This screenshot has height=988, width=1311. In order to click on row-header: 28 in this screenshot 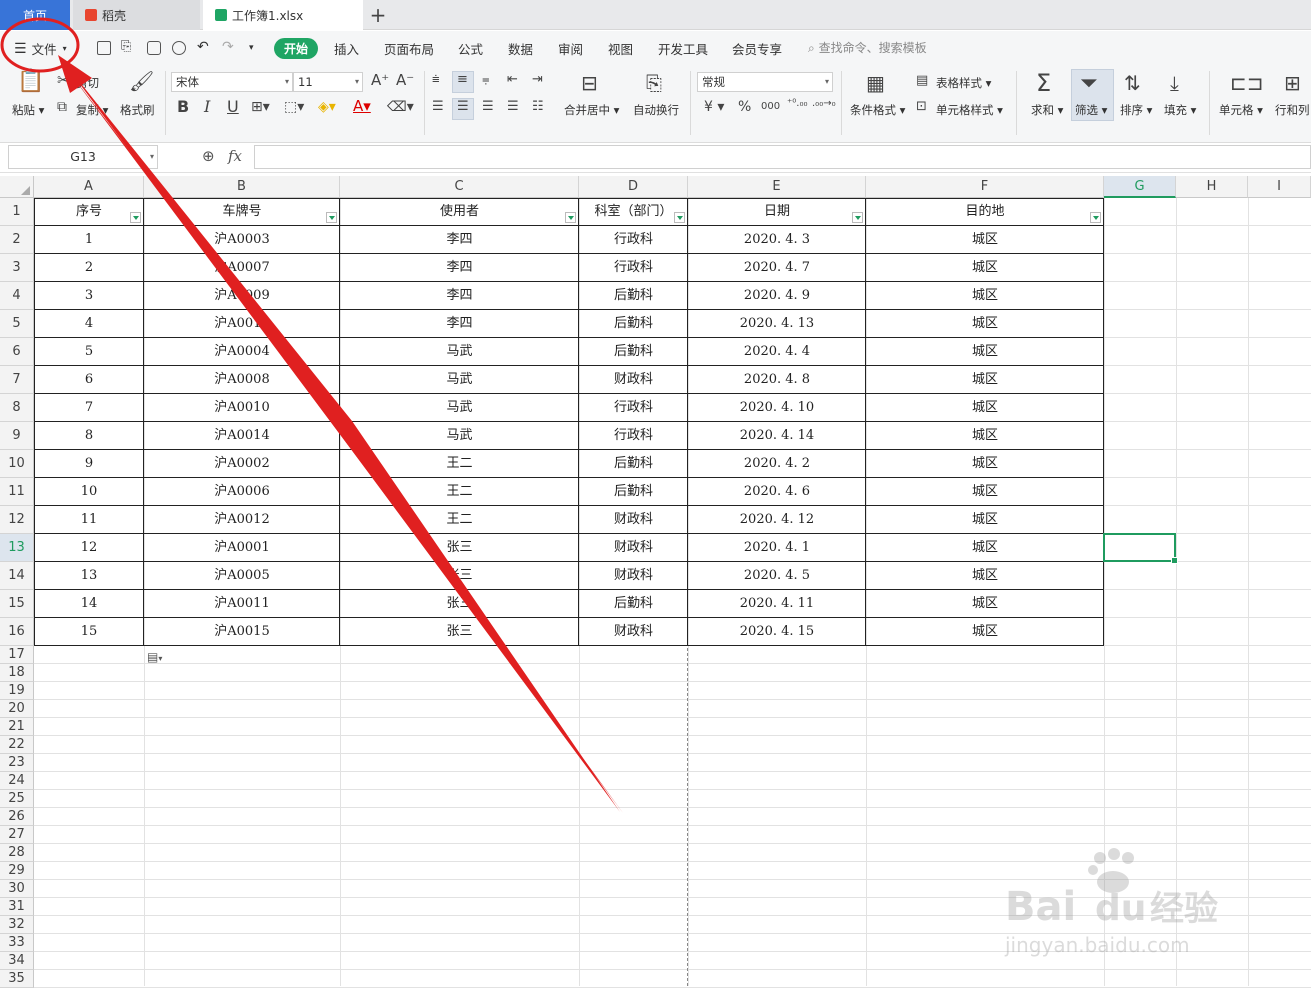, I will do `click(17, 853)`.